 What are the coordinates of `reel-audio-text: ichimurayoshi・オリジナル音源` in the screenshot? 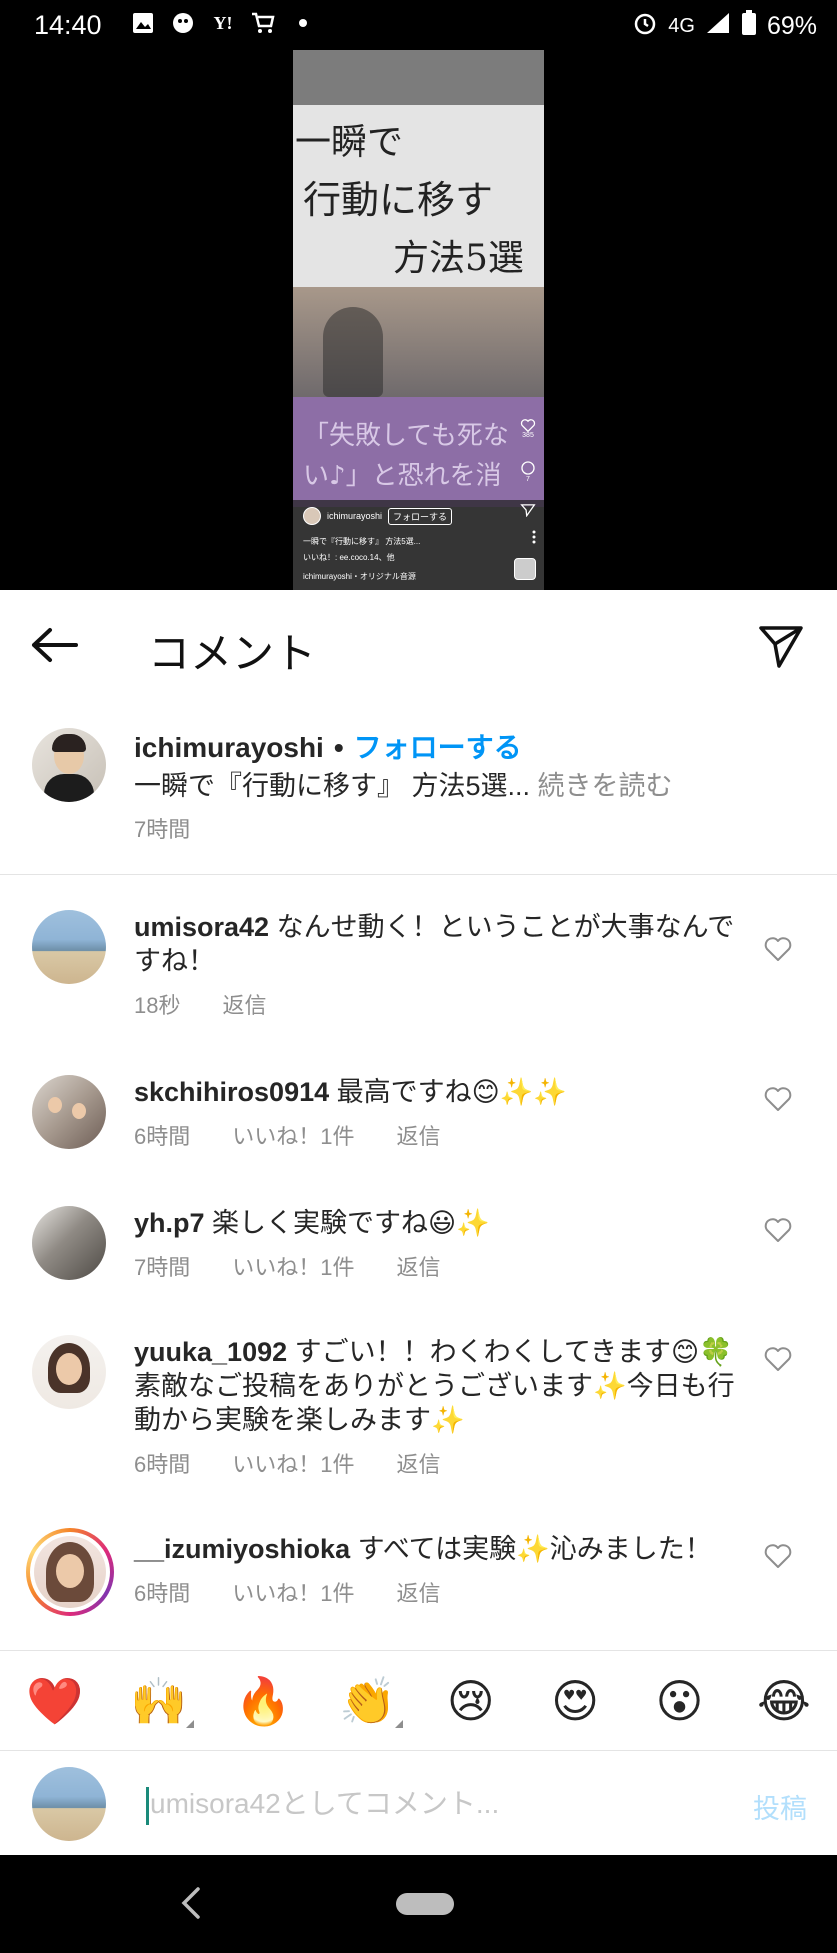 It's located at (359, 576).